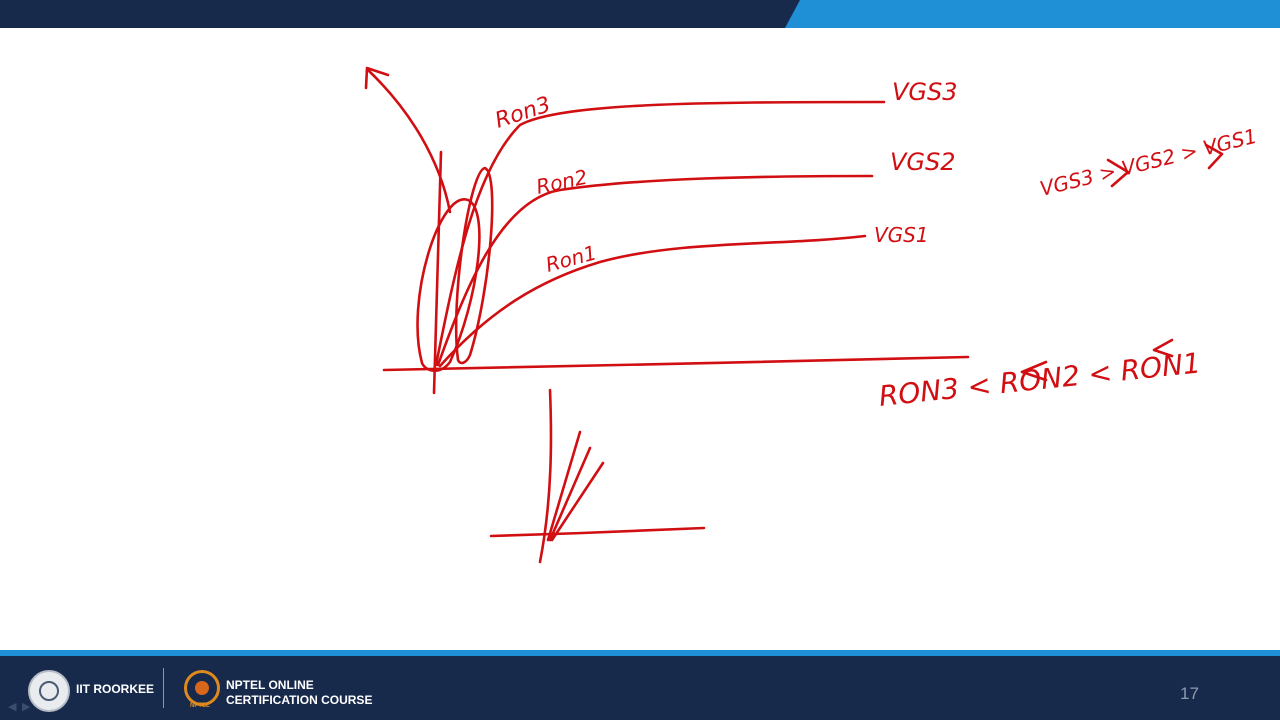 The height and width of the screenshot is (720, 1280). I want to click on vgs-relation: VGS3 > VGS2 > VGS1, so click(1148, 162).